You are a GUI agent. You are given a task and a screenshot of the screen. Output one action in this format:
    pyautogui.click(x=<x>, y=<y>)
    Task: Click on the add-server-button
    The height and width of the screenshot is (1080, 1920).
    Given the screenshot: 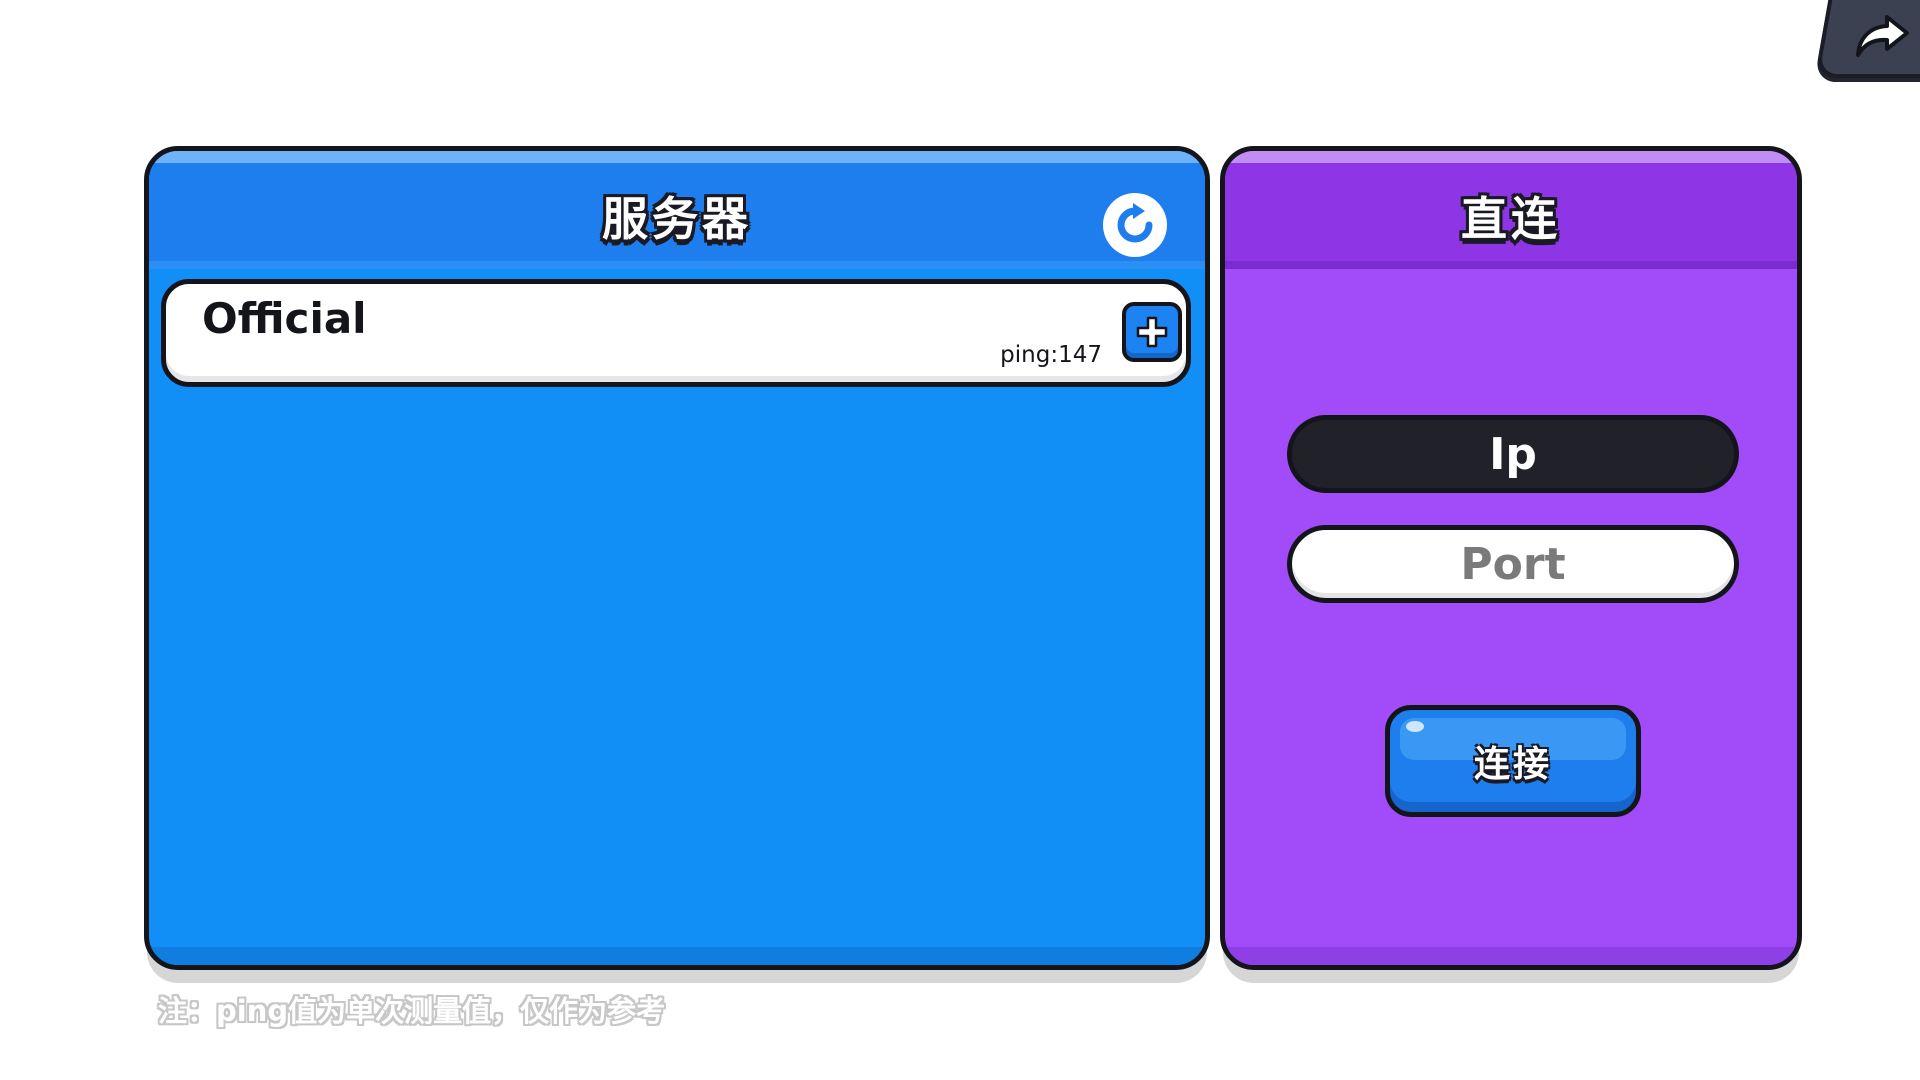 What is the action you would take?
    pyautogui.click(x=1152, y=332)
    